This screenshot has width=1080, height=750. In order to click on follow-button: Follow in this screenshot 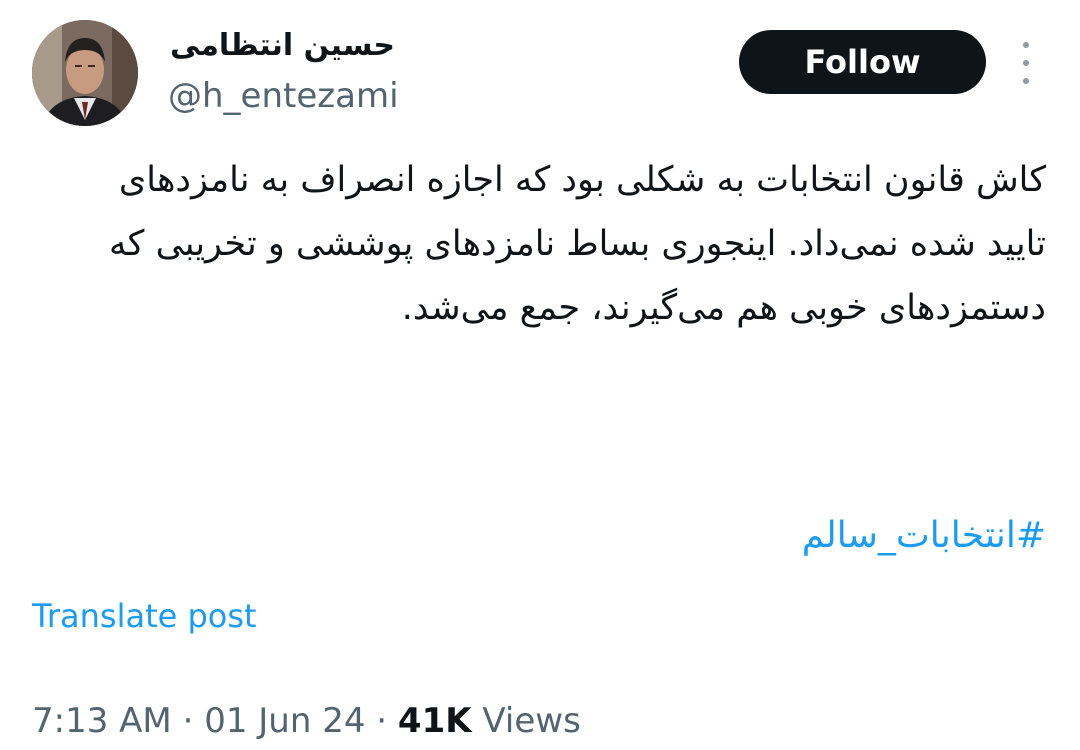, I will do `click(862, 62)`.